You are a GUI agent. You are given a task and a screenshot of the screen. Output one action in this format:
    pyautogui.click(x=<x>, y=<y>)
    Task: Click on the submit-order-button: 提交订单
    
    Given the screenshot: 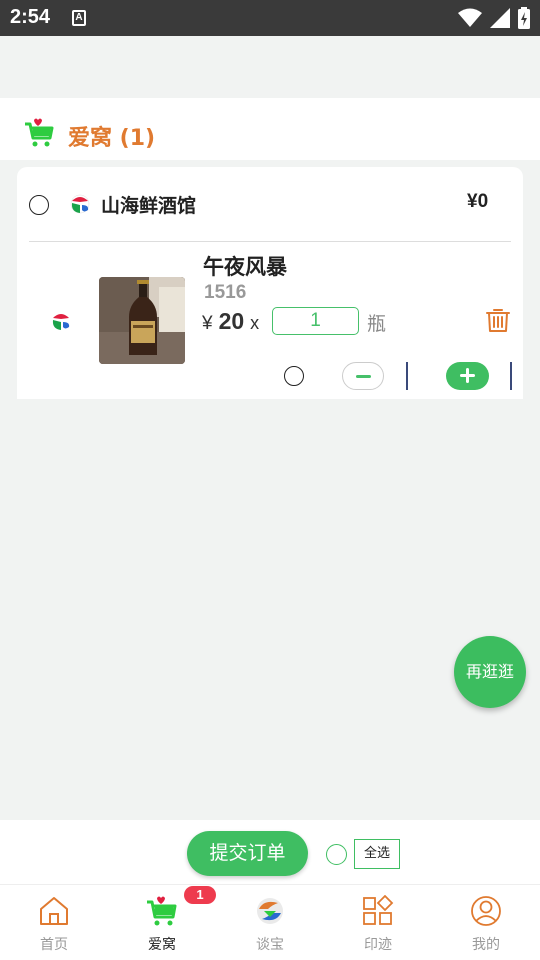 What is the action you would take?
    pyautogui.click(x=247, y=853)
    